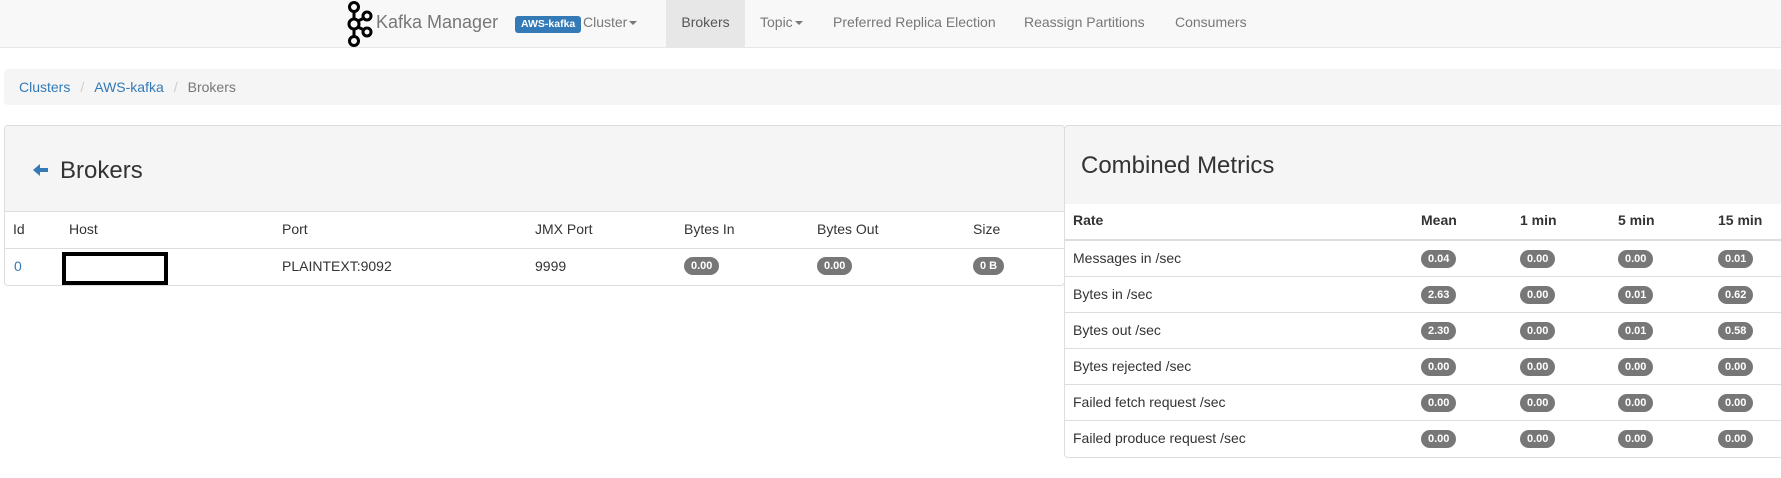 The image size is (1781, 478). What do you see at coordinates (211, 87) in the screenshot?
I see `breadcrumb-current: Brokers` at bounding box center [211, 87].